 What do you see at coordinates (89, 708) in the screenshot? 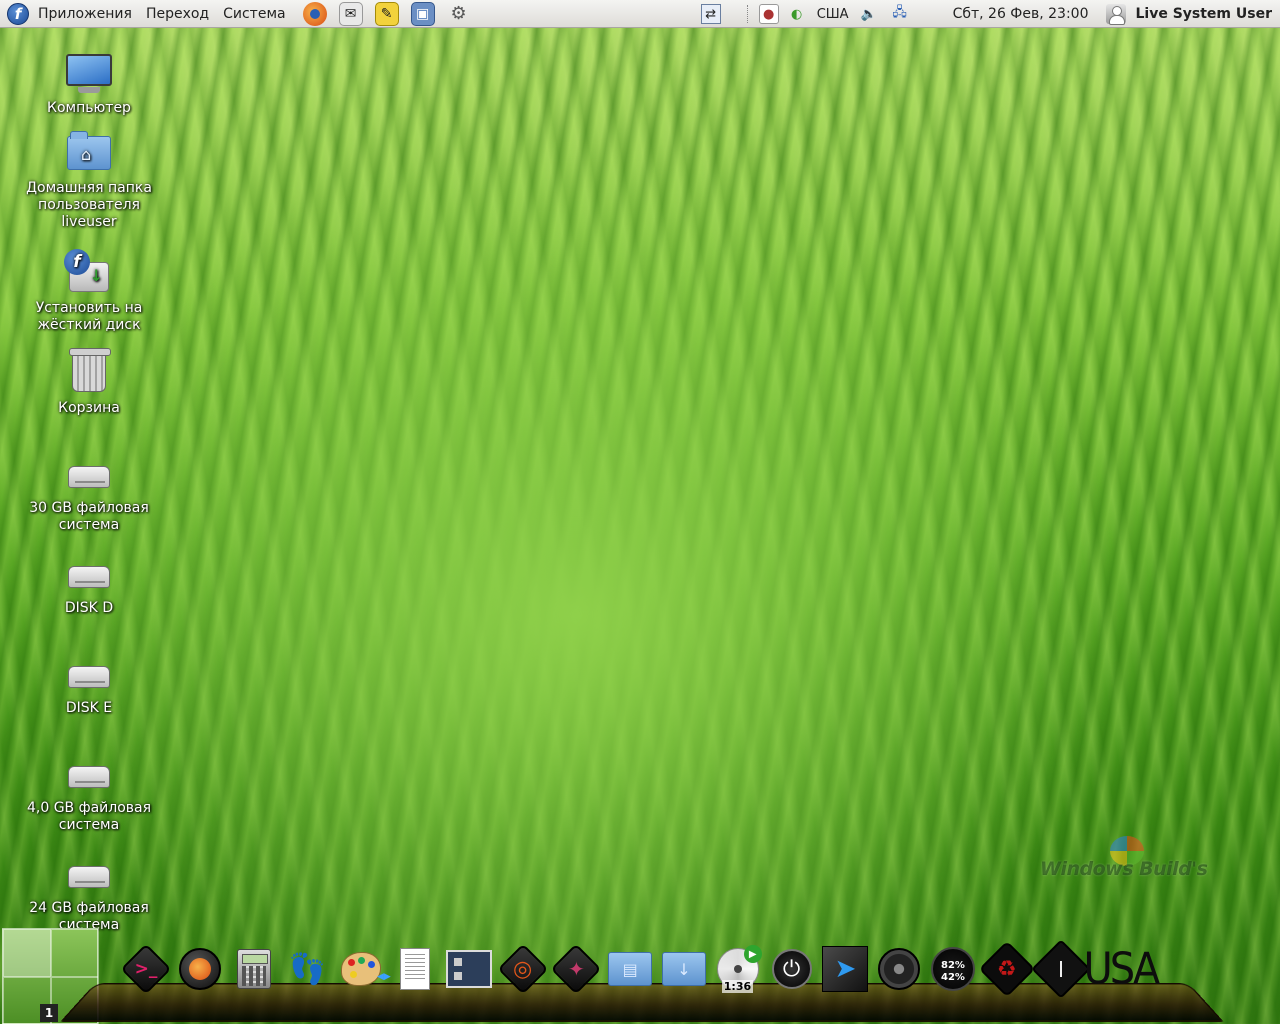
I see `desktop-icon-label: DISK E` at bounding box center [89, 708].